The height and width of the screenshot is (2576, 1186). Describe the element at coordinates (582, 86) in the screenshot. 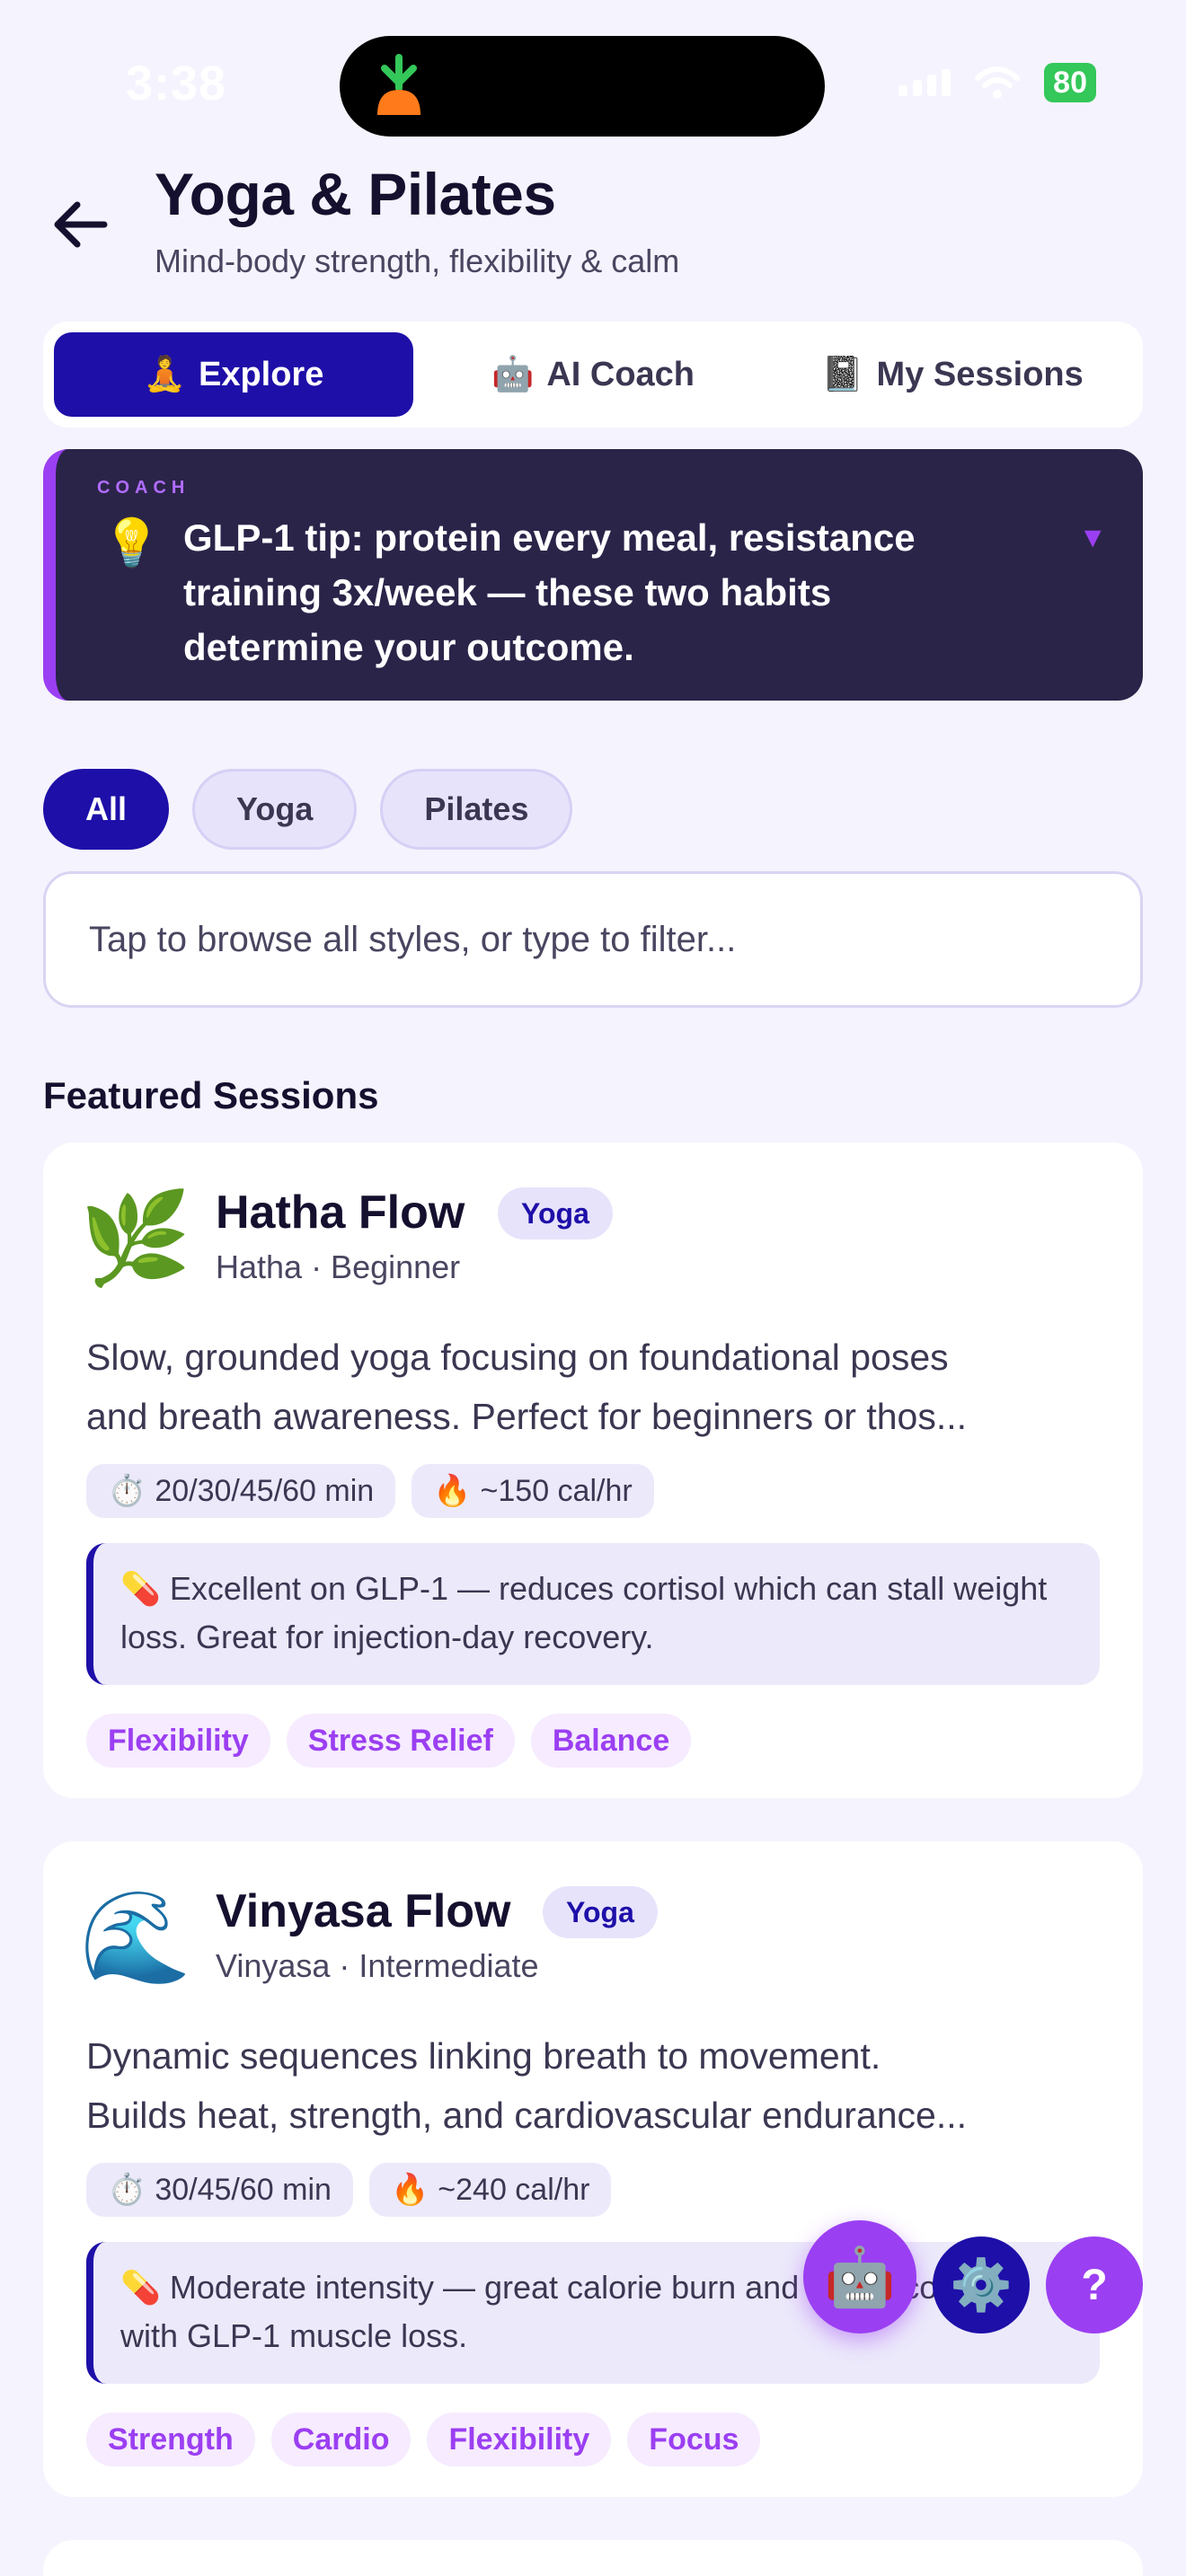

I see `dynamic-island` at that location.